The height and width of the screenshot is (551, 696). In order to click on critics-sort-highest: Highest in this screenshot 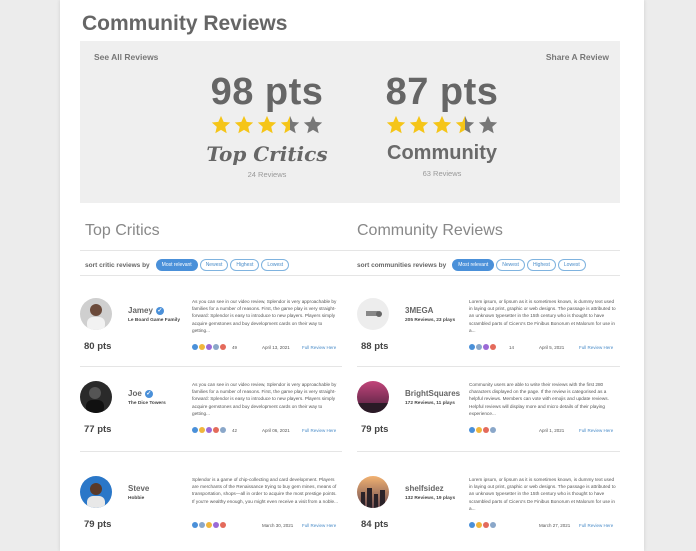, I will do `click(245, 265)`.